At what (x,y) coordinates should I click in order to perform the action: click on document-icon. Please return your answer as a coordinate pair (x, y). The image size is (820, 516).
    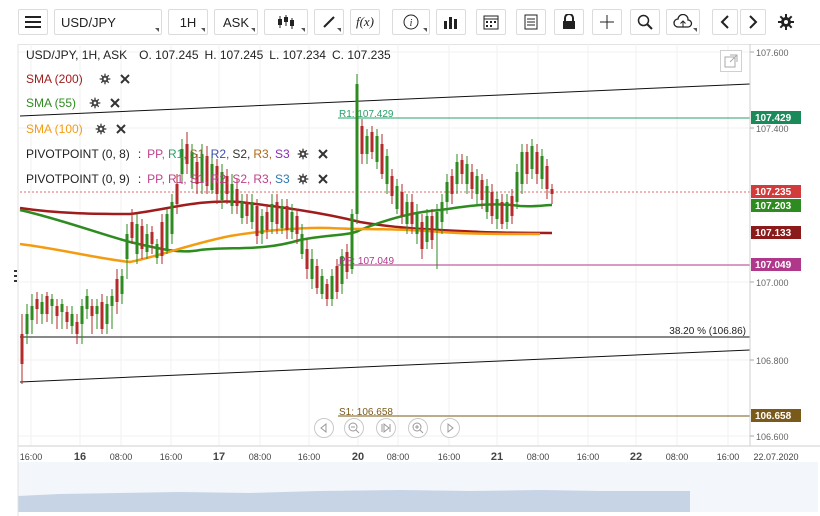
    Looking at the image, I should click on (531, 22).